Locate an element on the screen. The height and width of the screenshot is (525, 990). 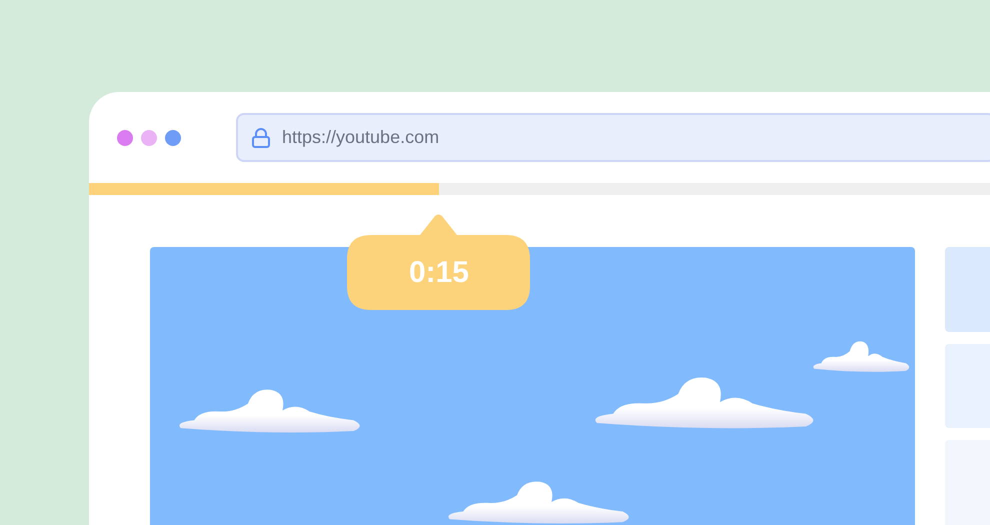
time-label: 0:15 is located at coordinates (439, 273).